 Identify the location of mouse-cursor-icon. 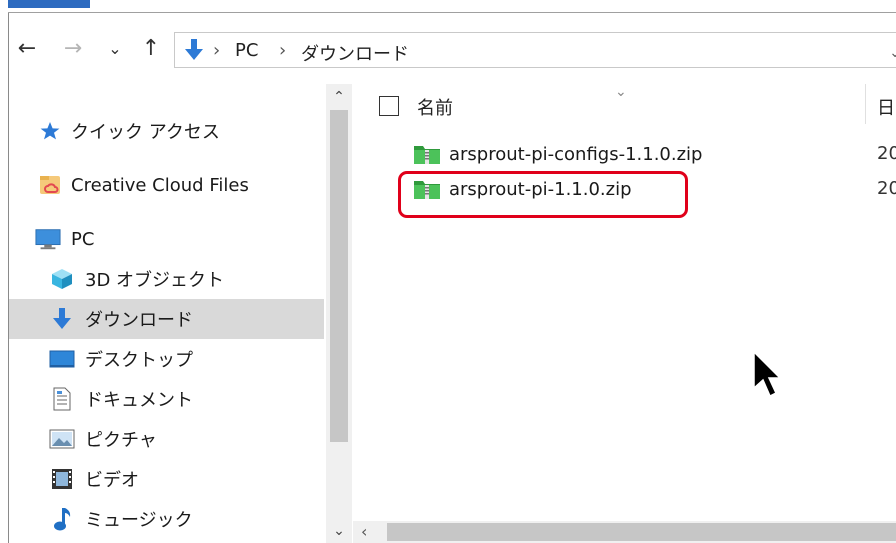
(767, 374).